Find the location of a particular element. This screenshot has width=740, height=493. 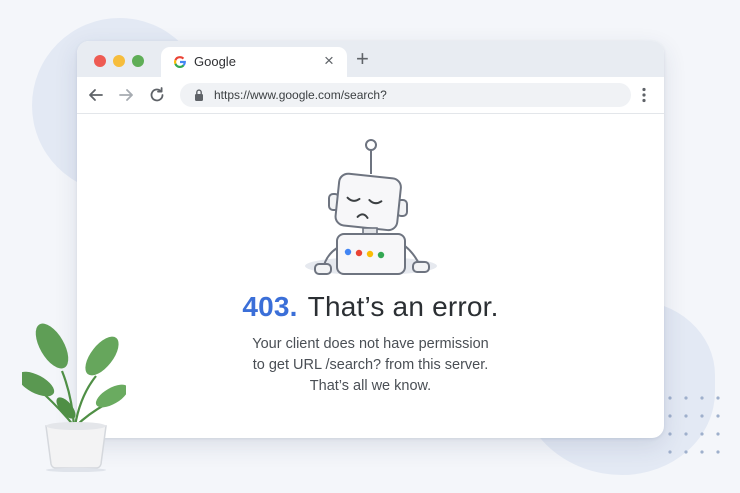

error-message-line: That’s all we know. is located at coordinates (370, 386).